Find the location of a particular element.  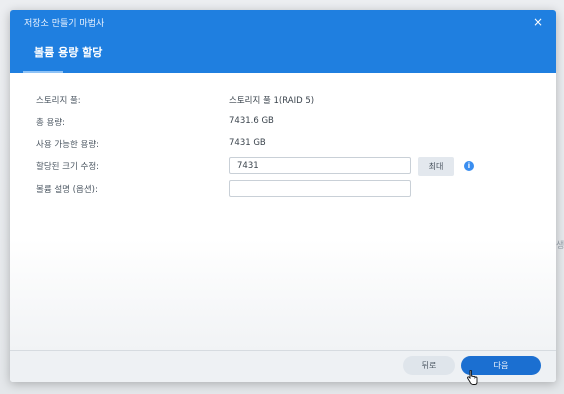

volume-description-input is located at coordinates (320, 188).